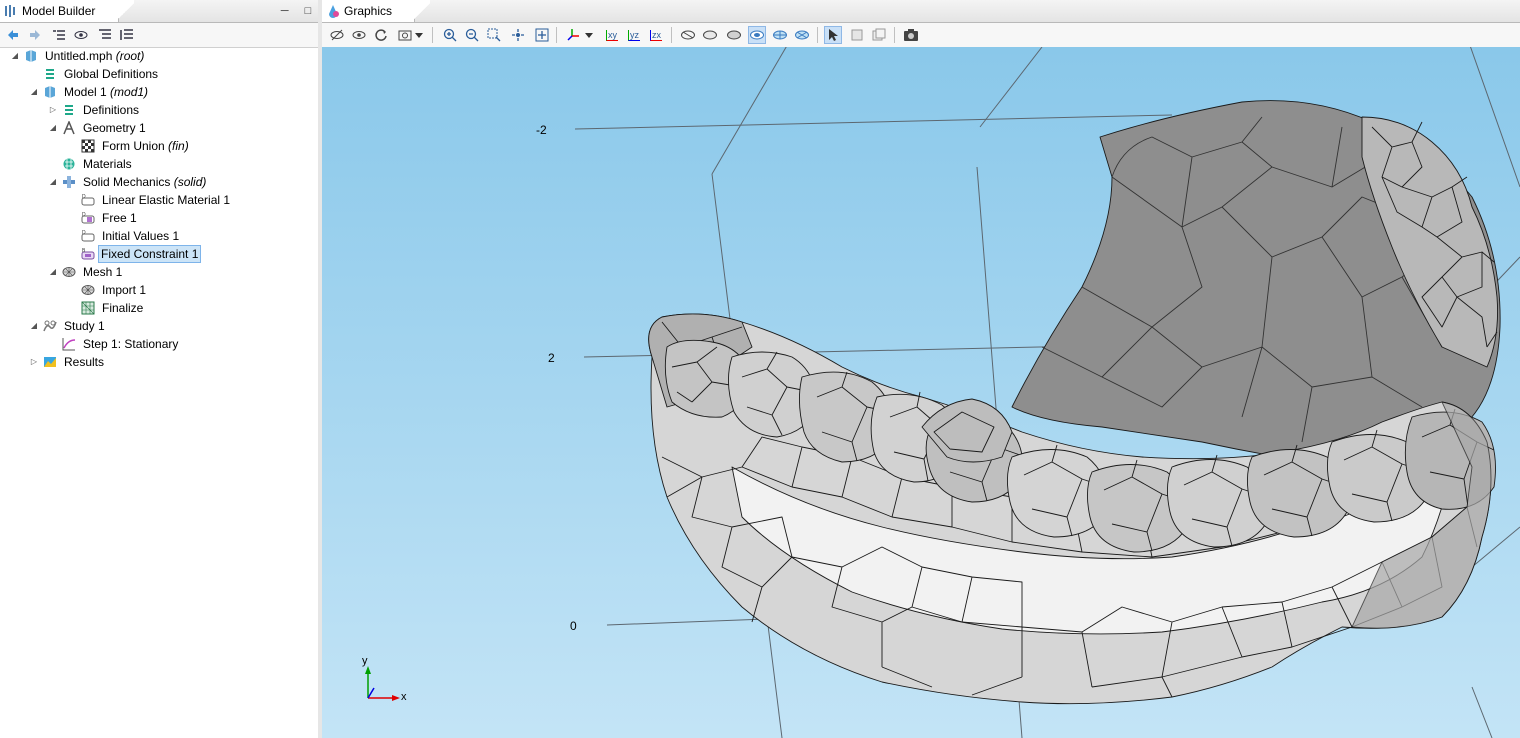 This screenshot has width=1520, height=738. Describe the element at coordinates (111, 74) in the screenshot. I see `tree-label: Global Definitions` at that location.